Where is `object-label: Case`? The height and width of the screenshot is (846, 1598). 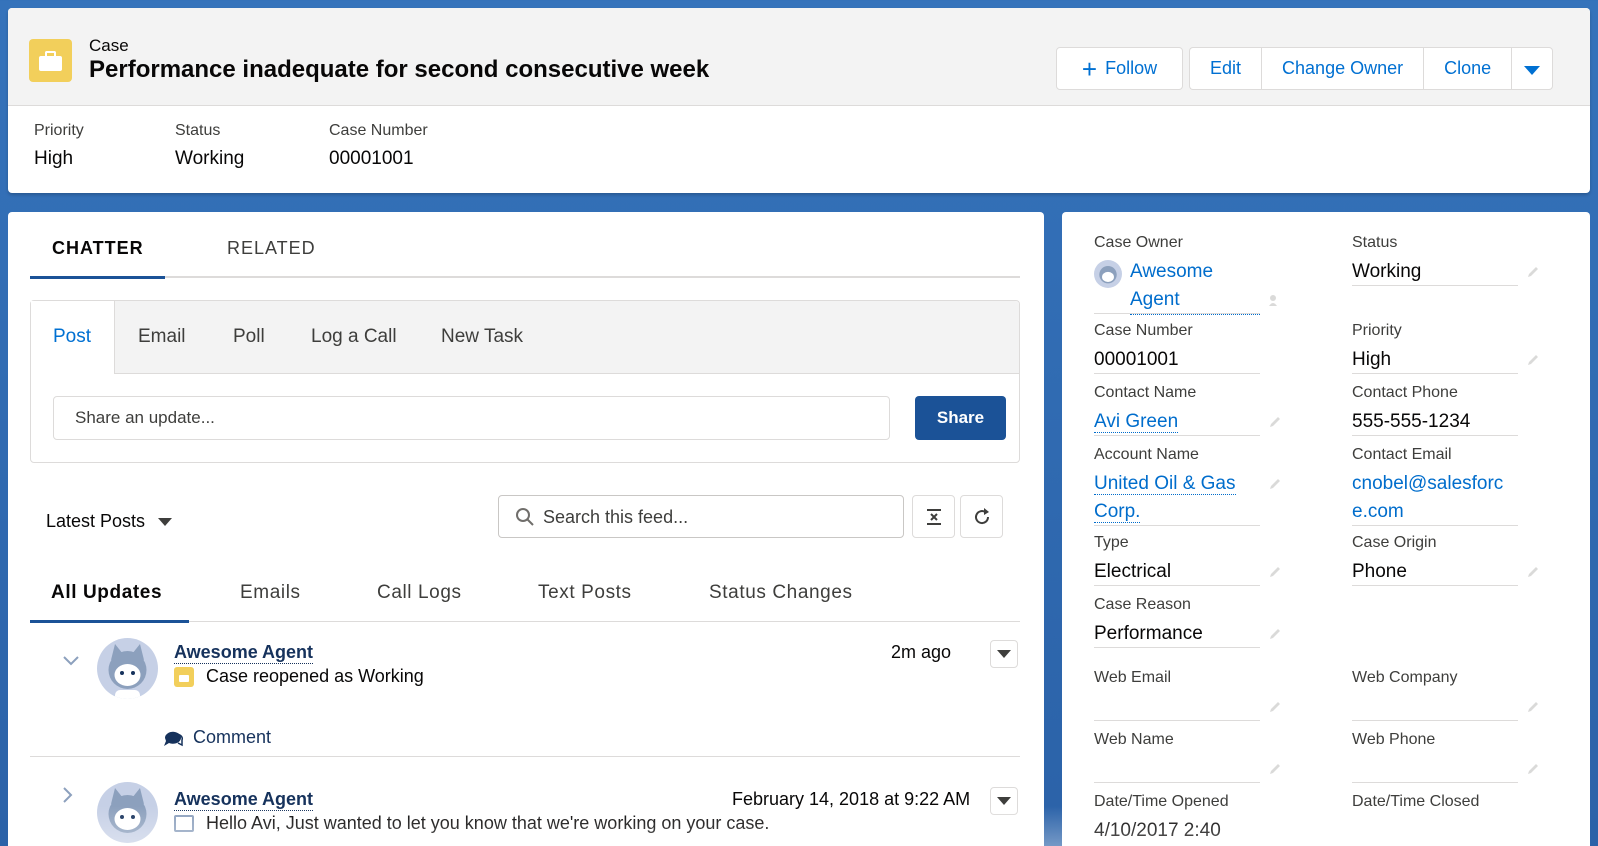 object-label: Case is located at coordinates (109, 45).